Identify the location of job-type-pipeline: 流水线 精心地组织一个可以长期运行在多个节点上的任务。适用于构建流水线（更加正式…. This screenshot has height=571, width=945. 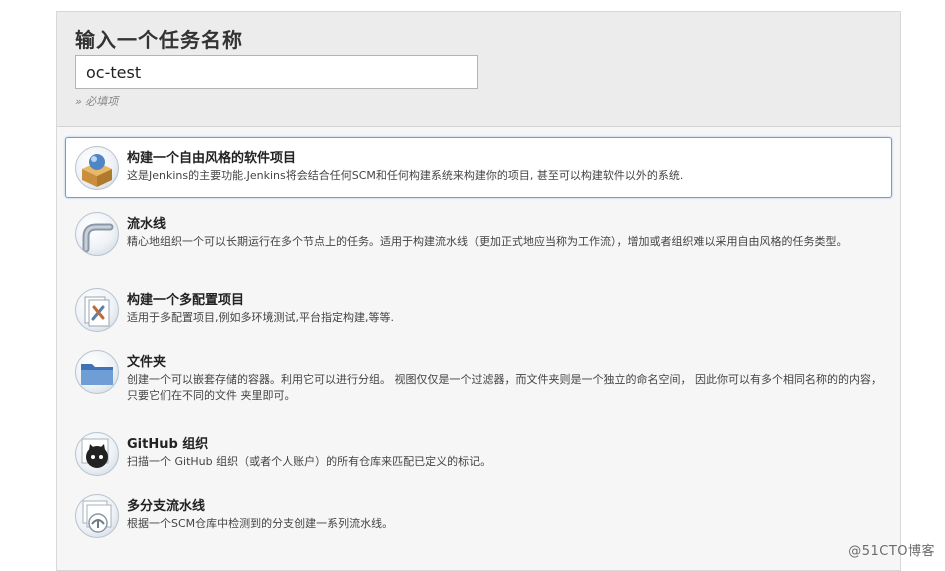
(478, 237).